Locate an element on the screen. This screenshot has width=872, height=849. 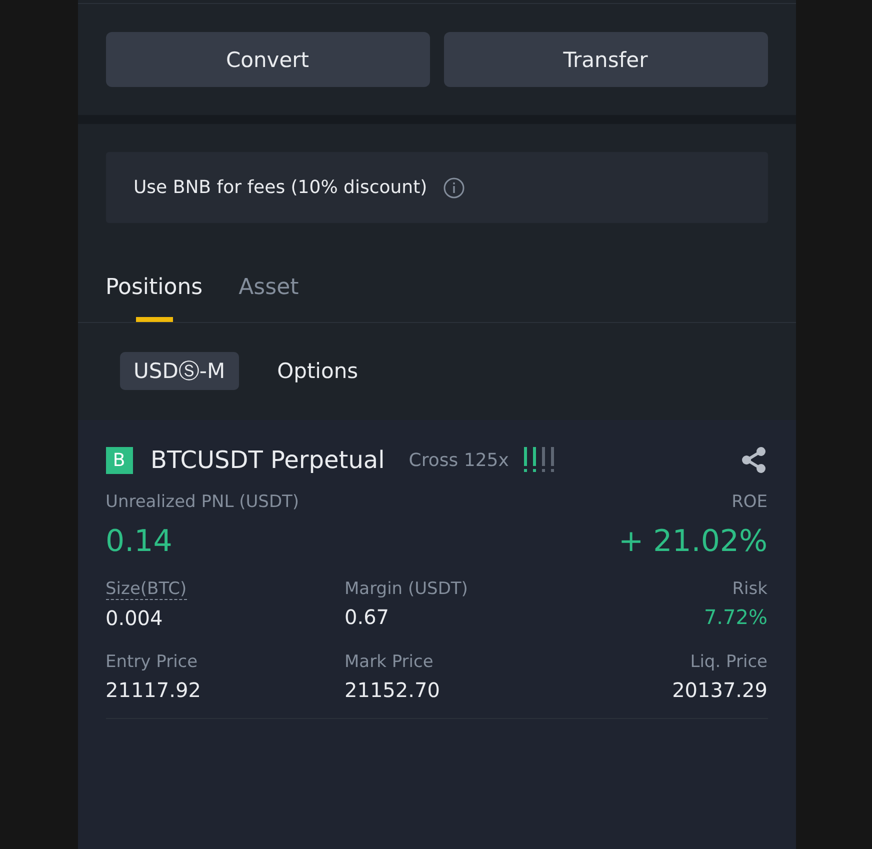
field-value: 21117.92 is located at coordinates (153, 690).